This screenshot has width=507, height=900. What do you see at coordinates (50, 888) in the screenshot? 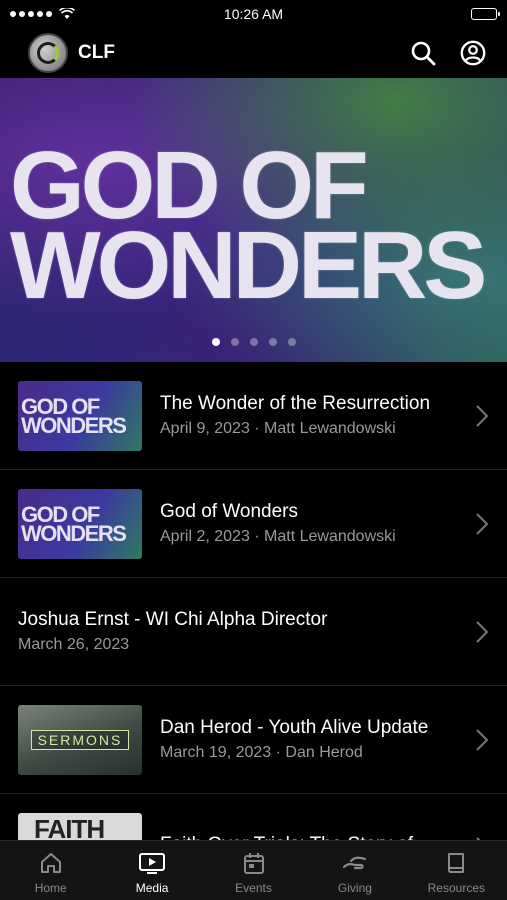
I see `tab-label: Home` at bounding box center [50, 888].